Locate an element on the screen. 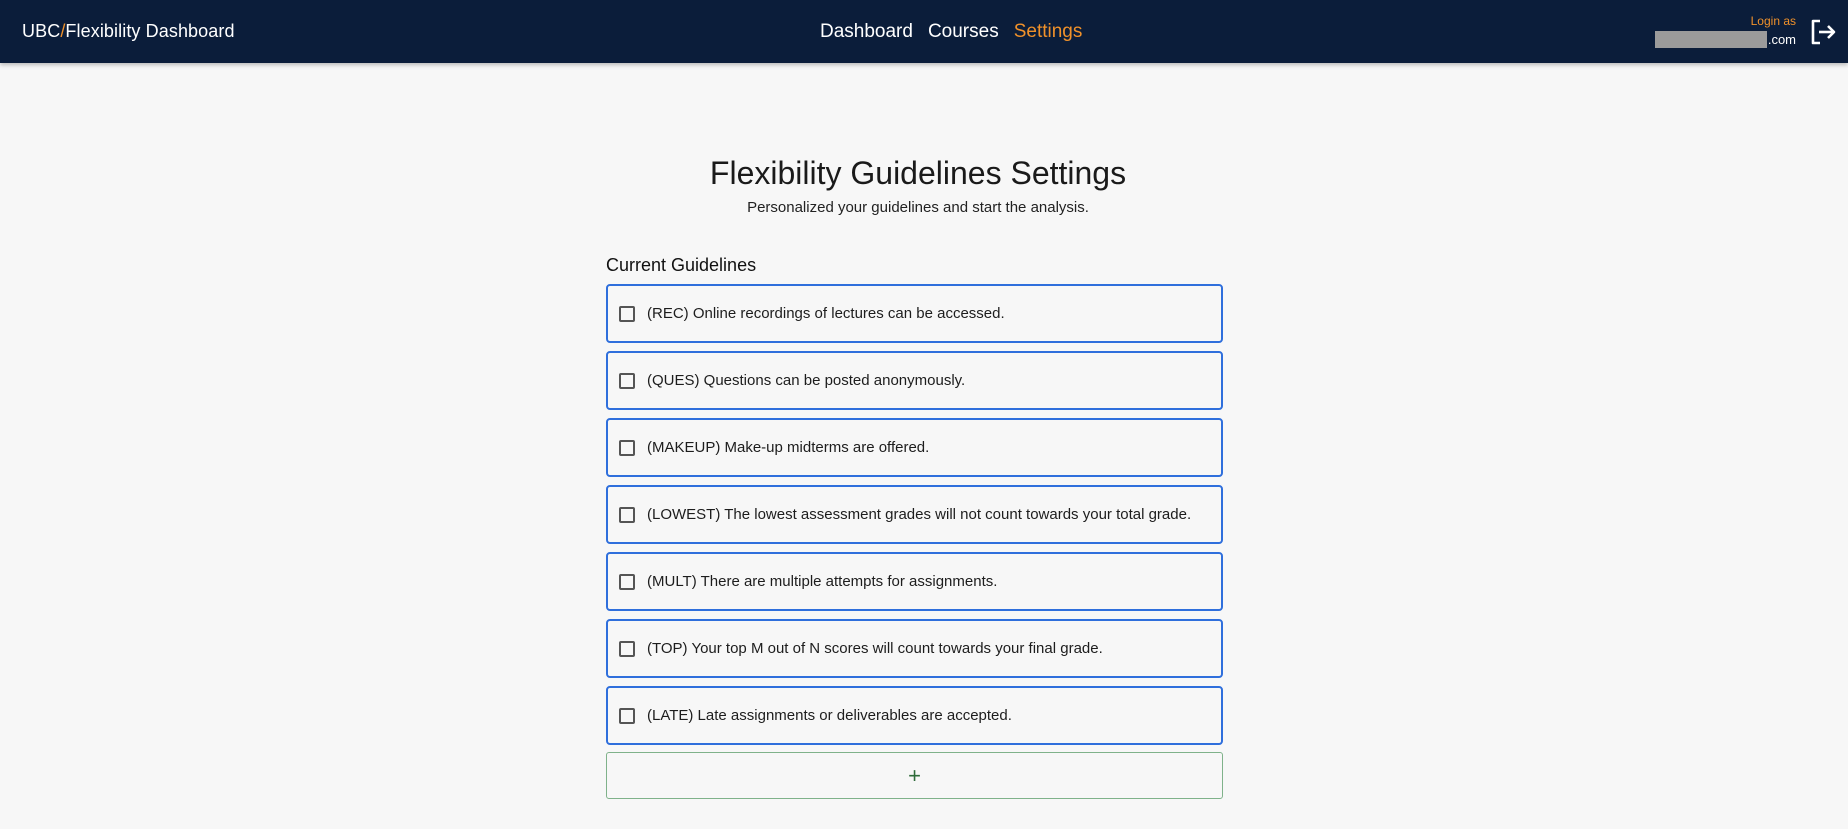 The image size is (1848, 829). main-nav: Dashboard Courses Settings is located at coordinates (958, 31).